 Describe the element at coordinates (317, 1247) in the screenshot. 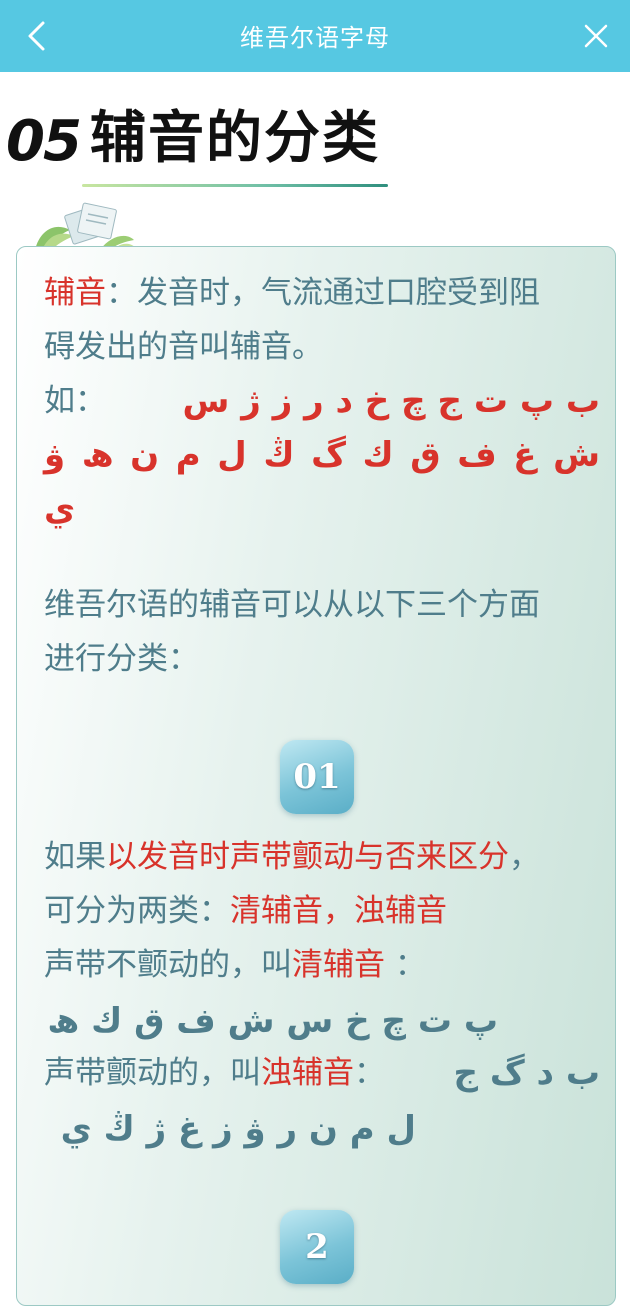

I see `section-badge-2: 2` at that location.